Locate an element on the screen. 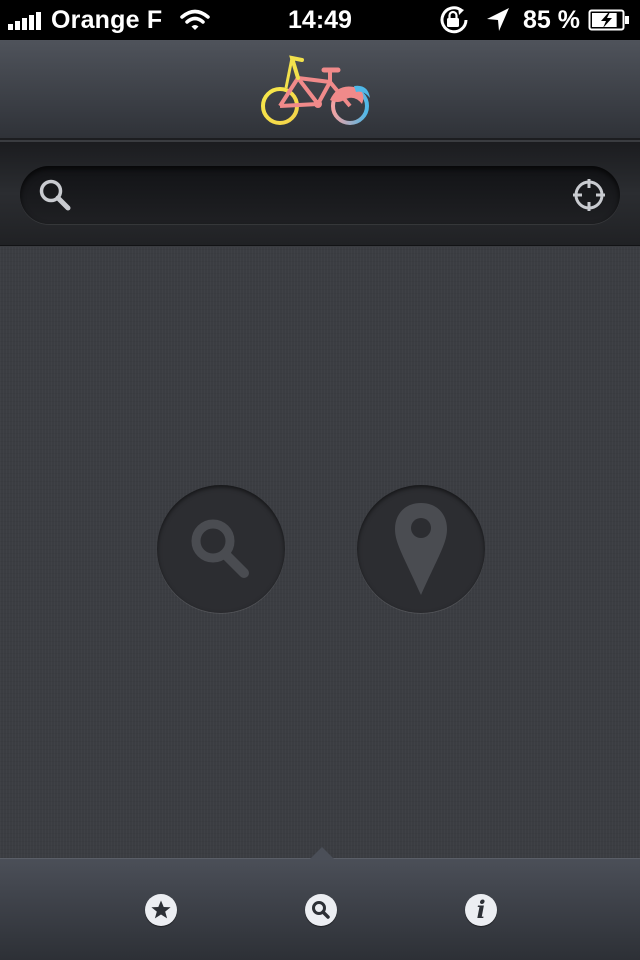 This screenshot has height=960, width=640. battery-percentage: 85 % is located at coordinates (551, 19).